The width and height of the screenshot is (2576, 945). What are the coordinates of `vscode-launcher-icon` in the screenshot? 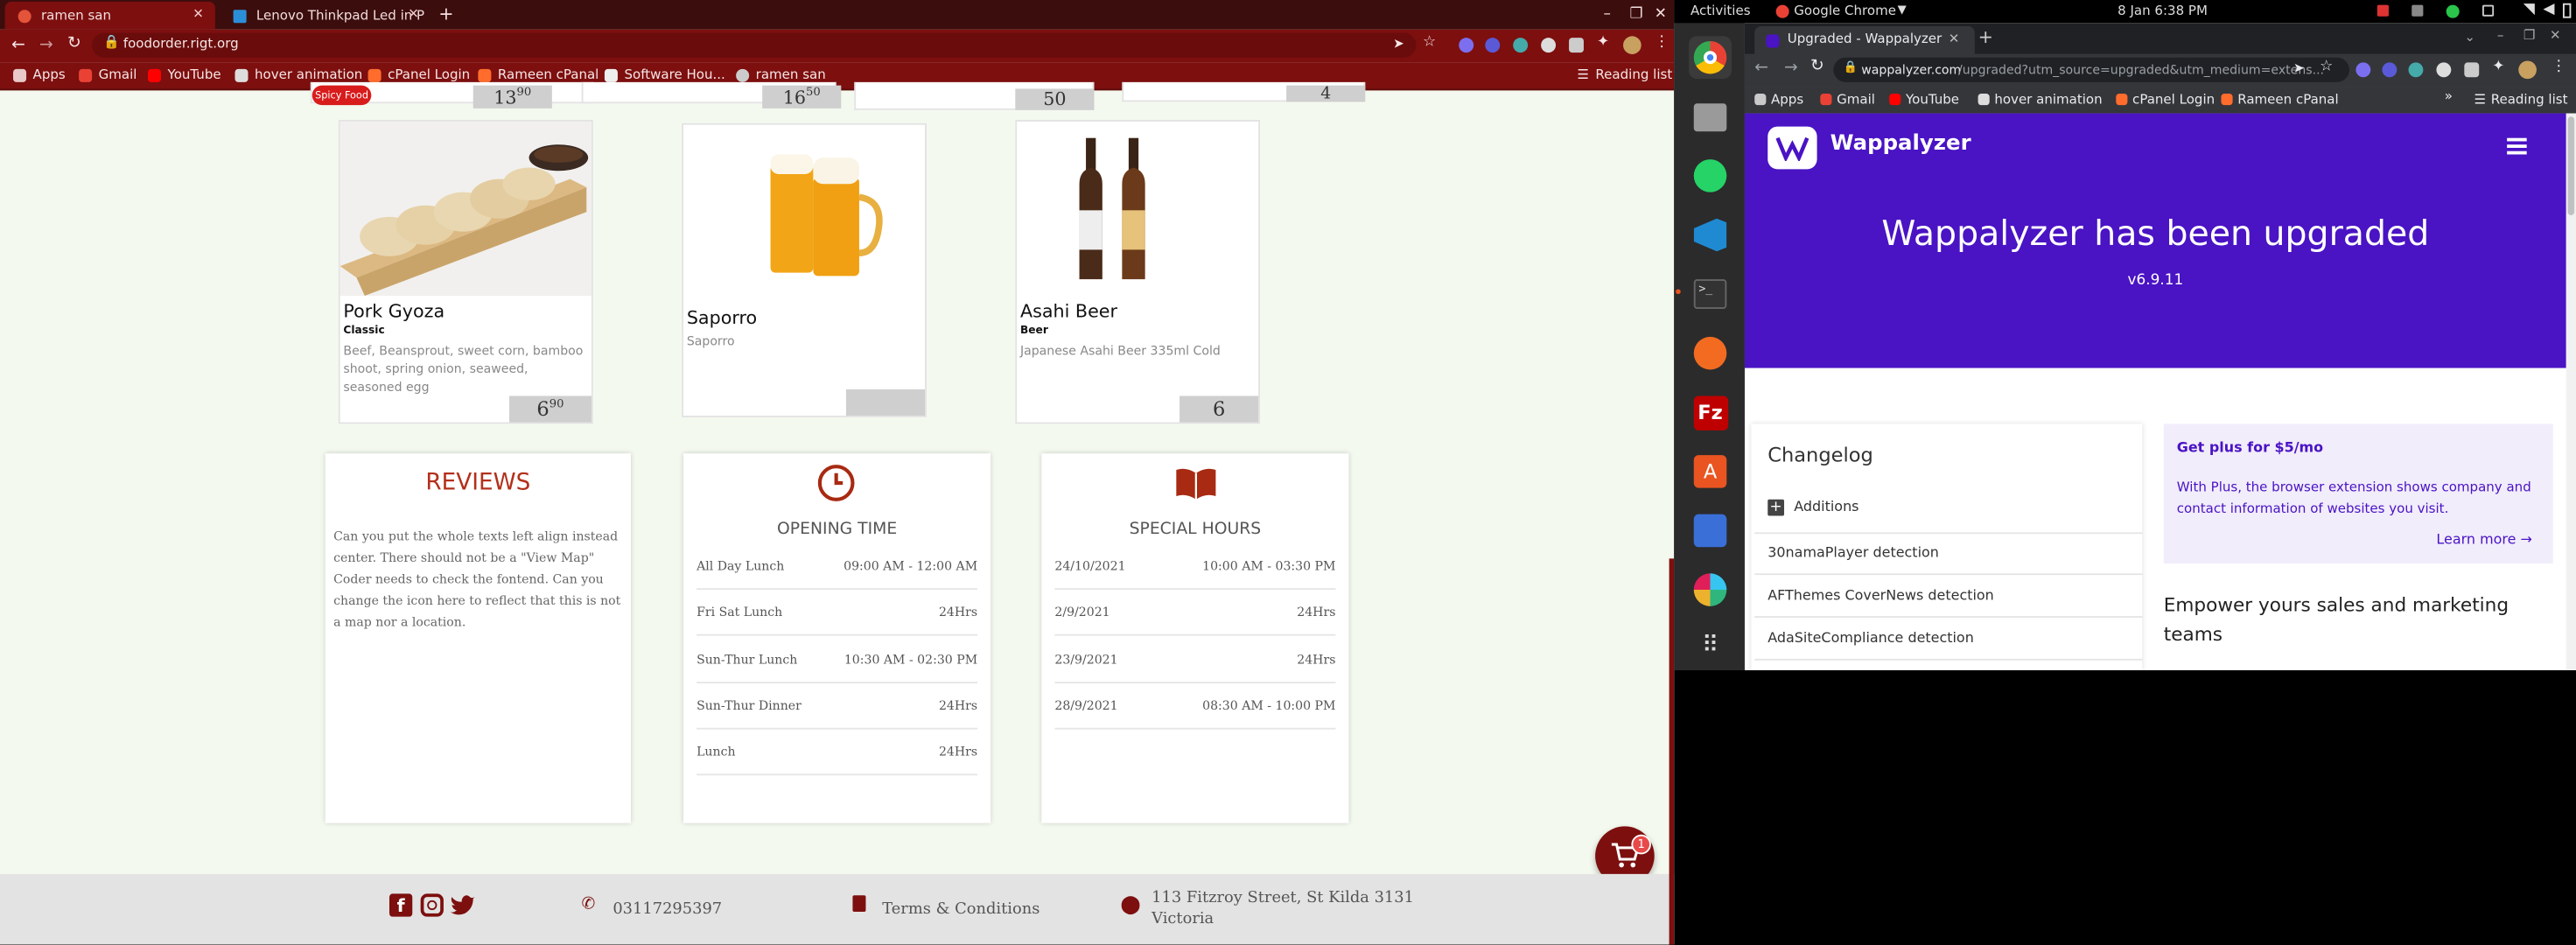 It's located at (1710, 235).